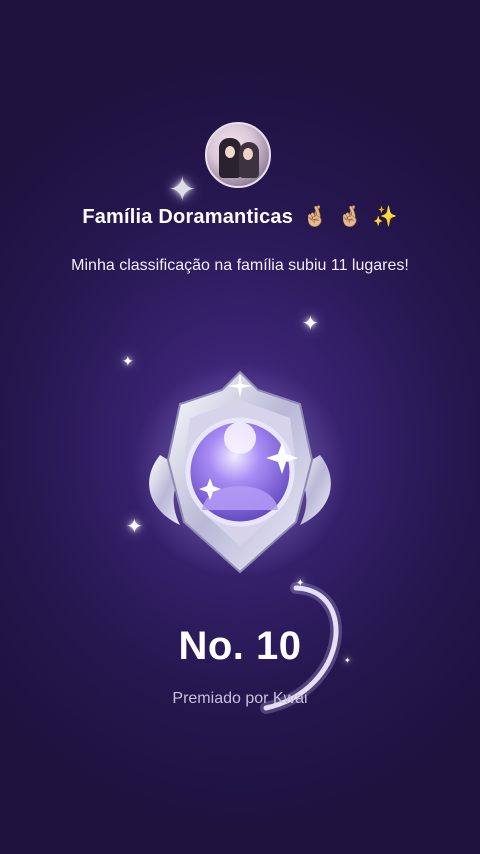  What do you see at coordinates (238, 155) in the screenshot?
I see `avatar` at bounding box center [238, 155].